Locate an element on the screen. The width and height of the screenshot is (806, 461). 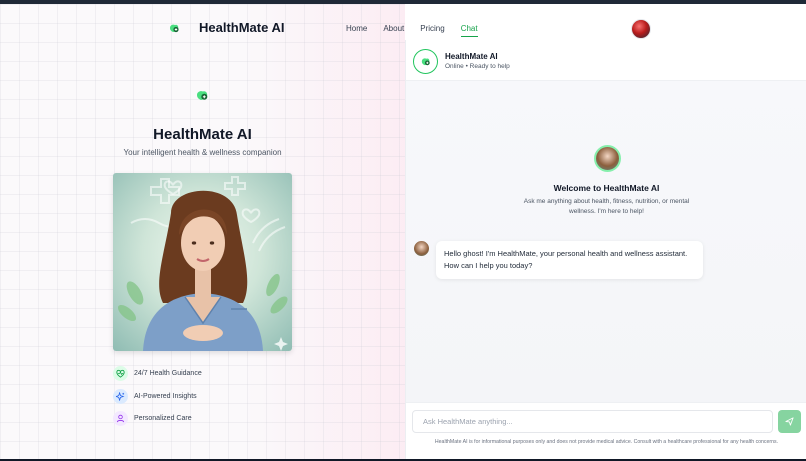
brand: HealthMate AI is located at coordinates (226, 27).